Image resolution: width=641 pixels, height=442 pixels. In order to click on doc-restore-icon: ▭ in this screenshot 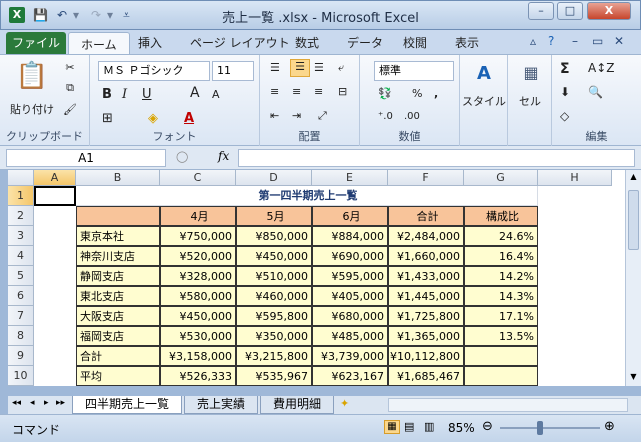, I will do `click(597, 41)`.